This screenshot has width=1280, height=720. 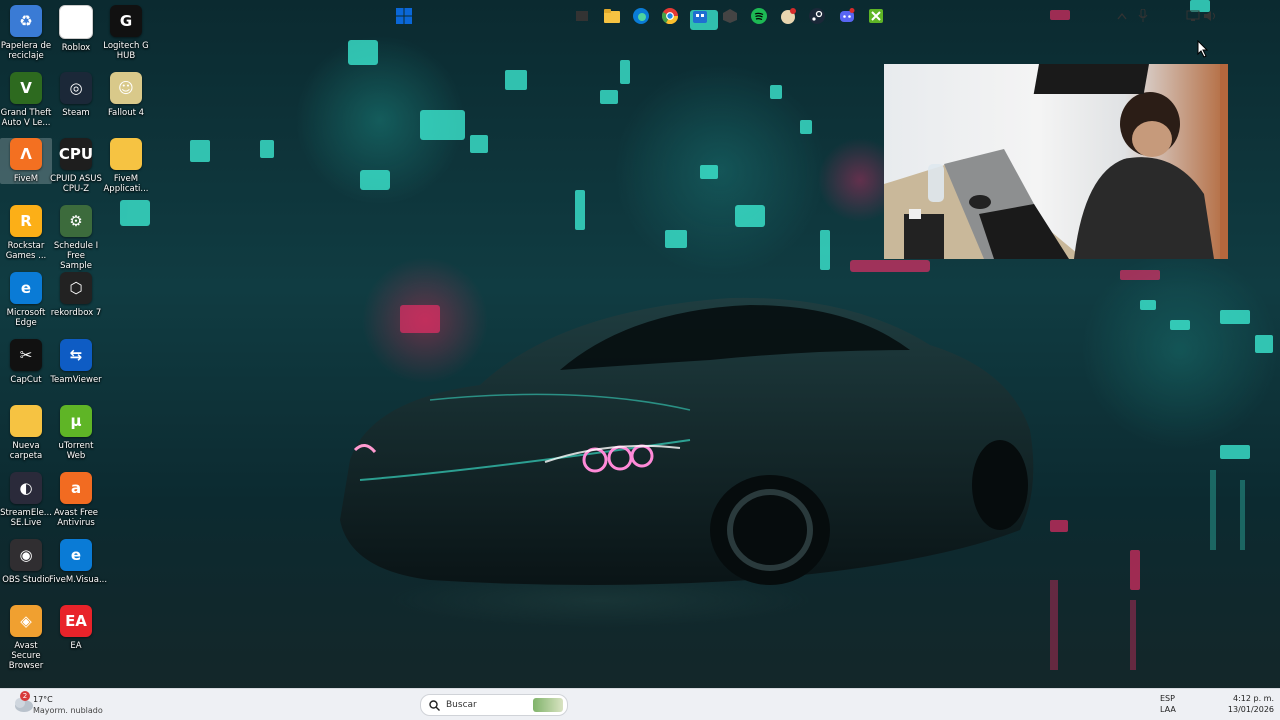 I want to click on desktop-icon-fivem: Λ FiveM, so click(x=26, y=161).